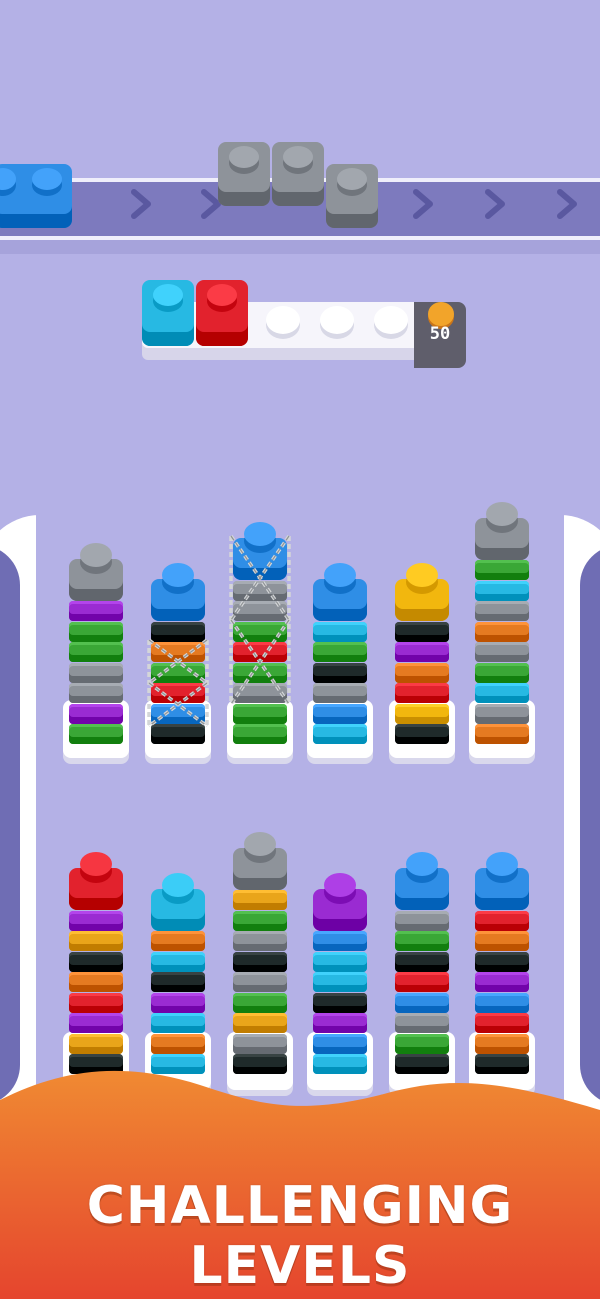 Image resolution: width=600 pixels, height=1299 pixels. What do you see at coordinates (300, 1236) in the screenshot?
I see `banner-title: CHALLENGING LEVELS` at bounding box center [300, 1236].